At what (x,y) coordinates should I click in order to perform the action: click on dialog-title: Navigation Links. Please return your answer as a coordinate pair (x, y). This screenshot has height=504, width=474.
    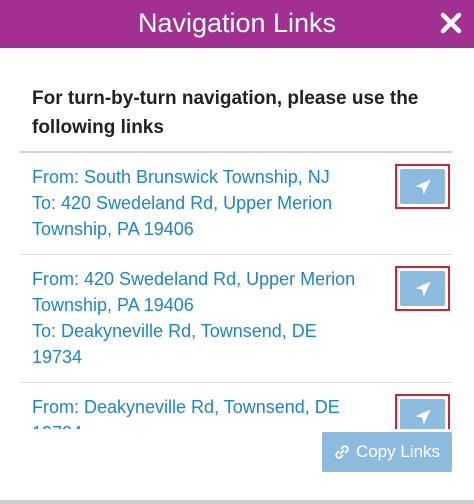
    Looking at the image, I should click on (237, 23).